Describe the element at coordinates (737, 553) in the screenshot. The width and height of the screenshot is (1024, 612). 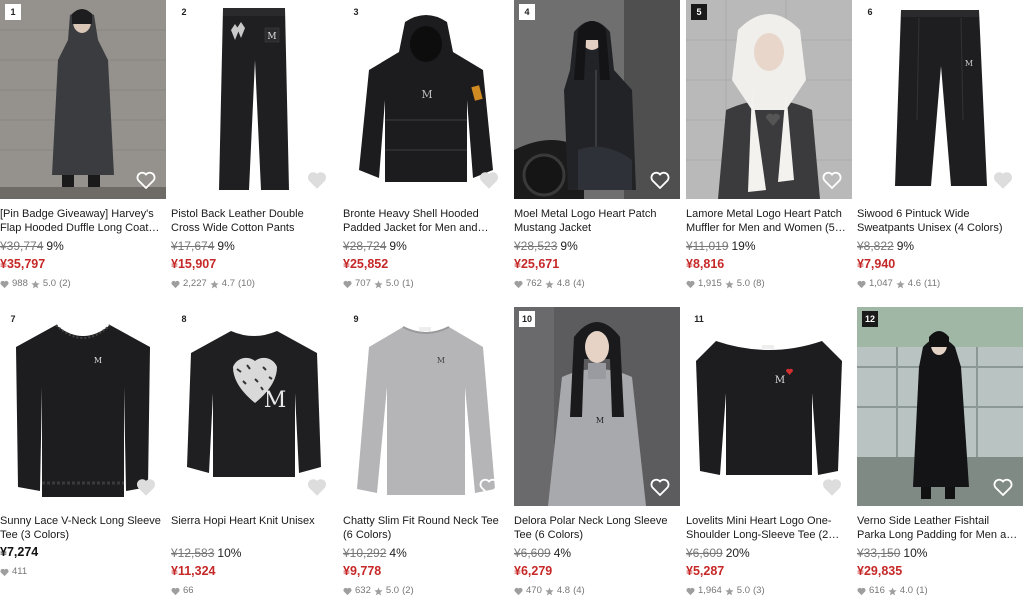
I see `discount-rate: 20%` at that location.